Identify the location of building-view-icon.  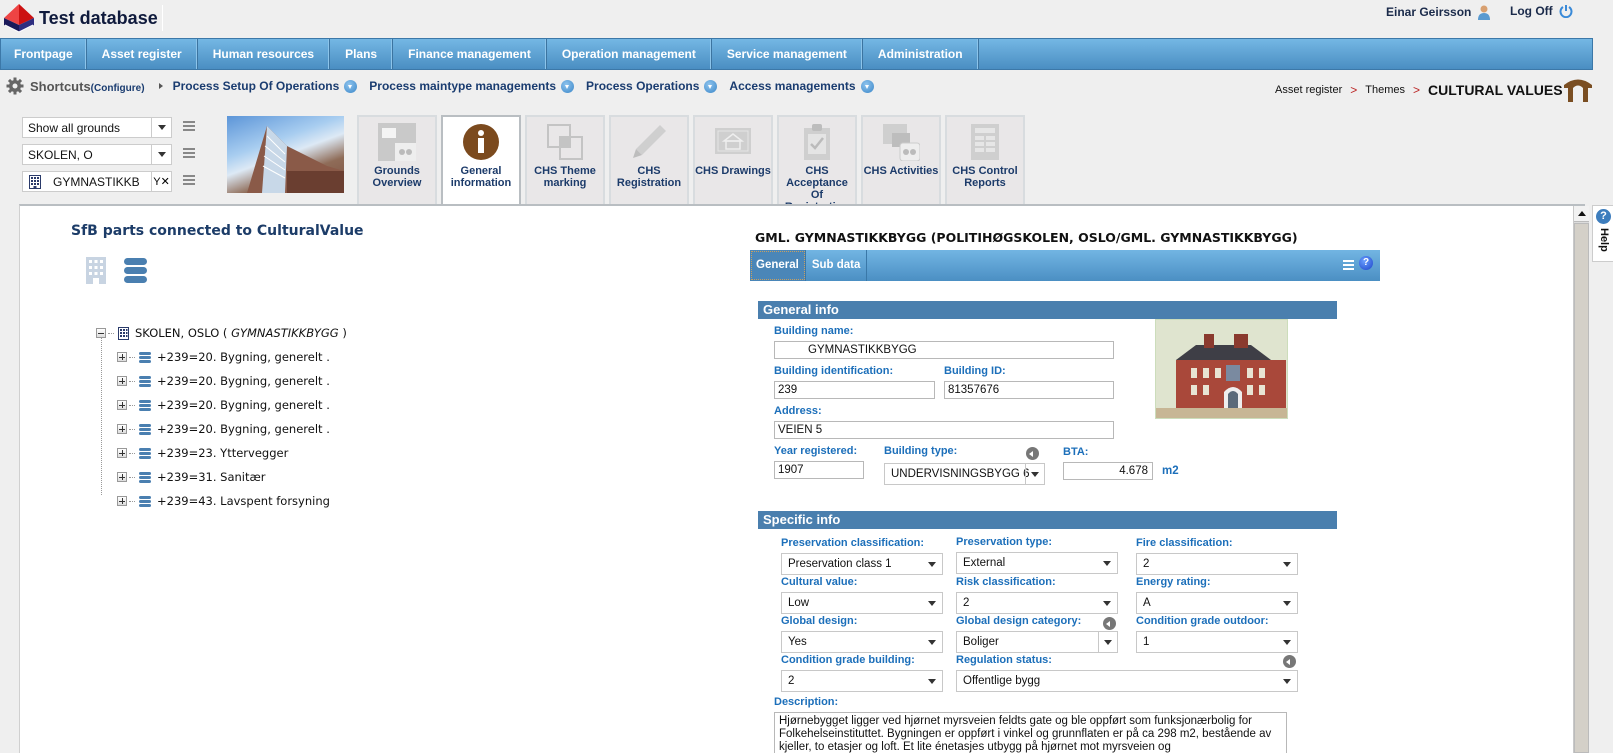
(96, 270).